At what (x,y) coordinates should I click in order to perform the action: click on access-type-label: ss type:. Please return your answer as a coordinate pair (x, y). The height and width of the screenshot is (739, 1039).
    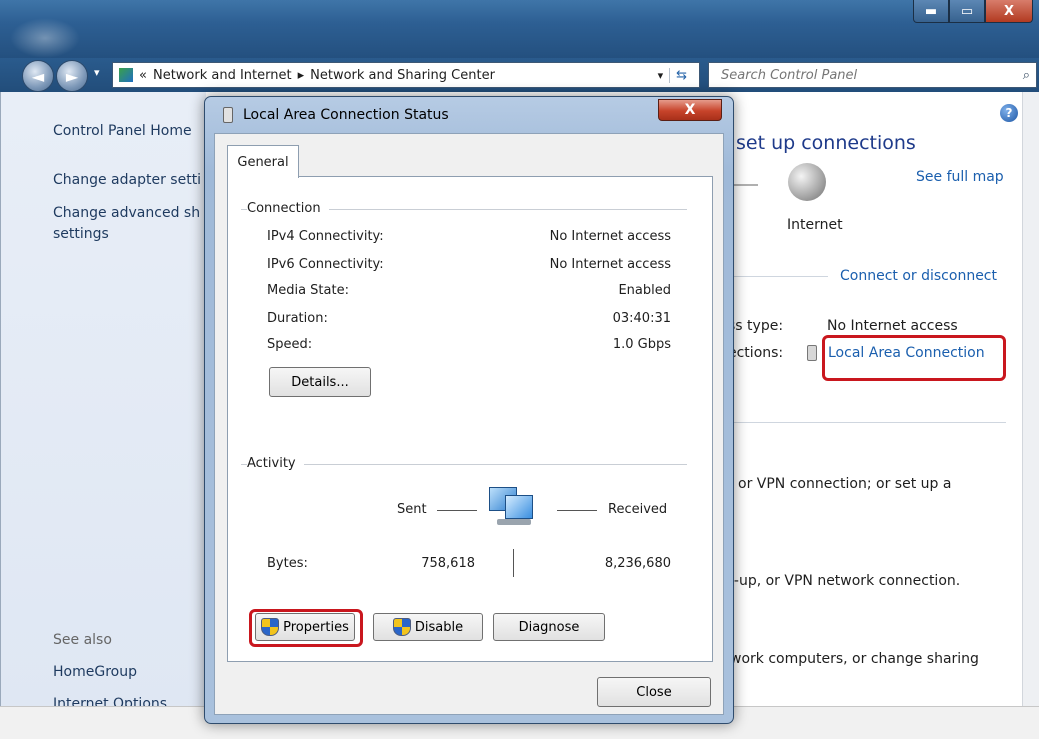
    Looking at the image, I should click on (756, 326).